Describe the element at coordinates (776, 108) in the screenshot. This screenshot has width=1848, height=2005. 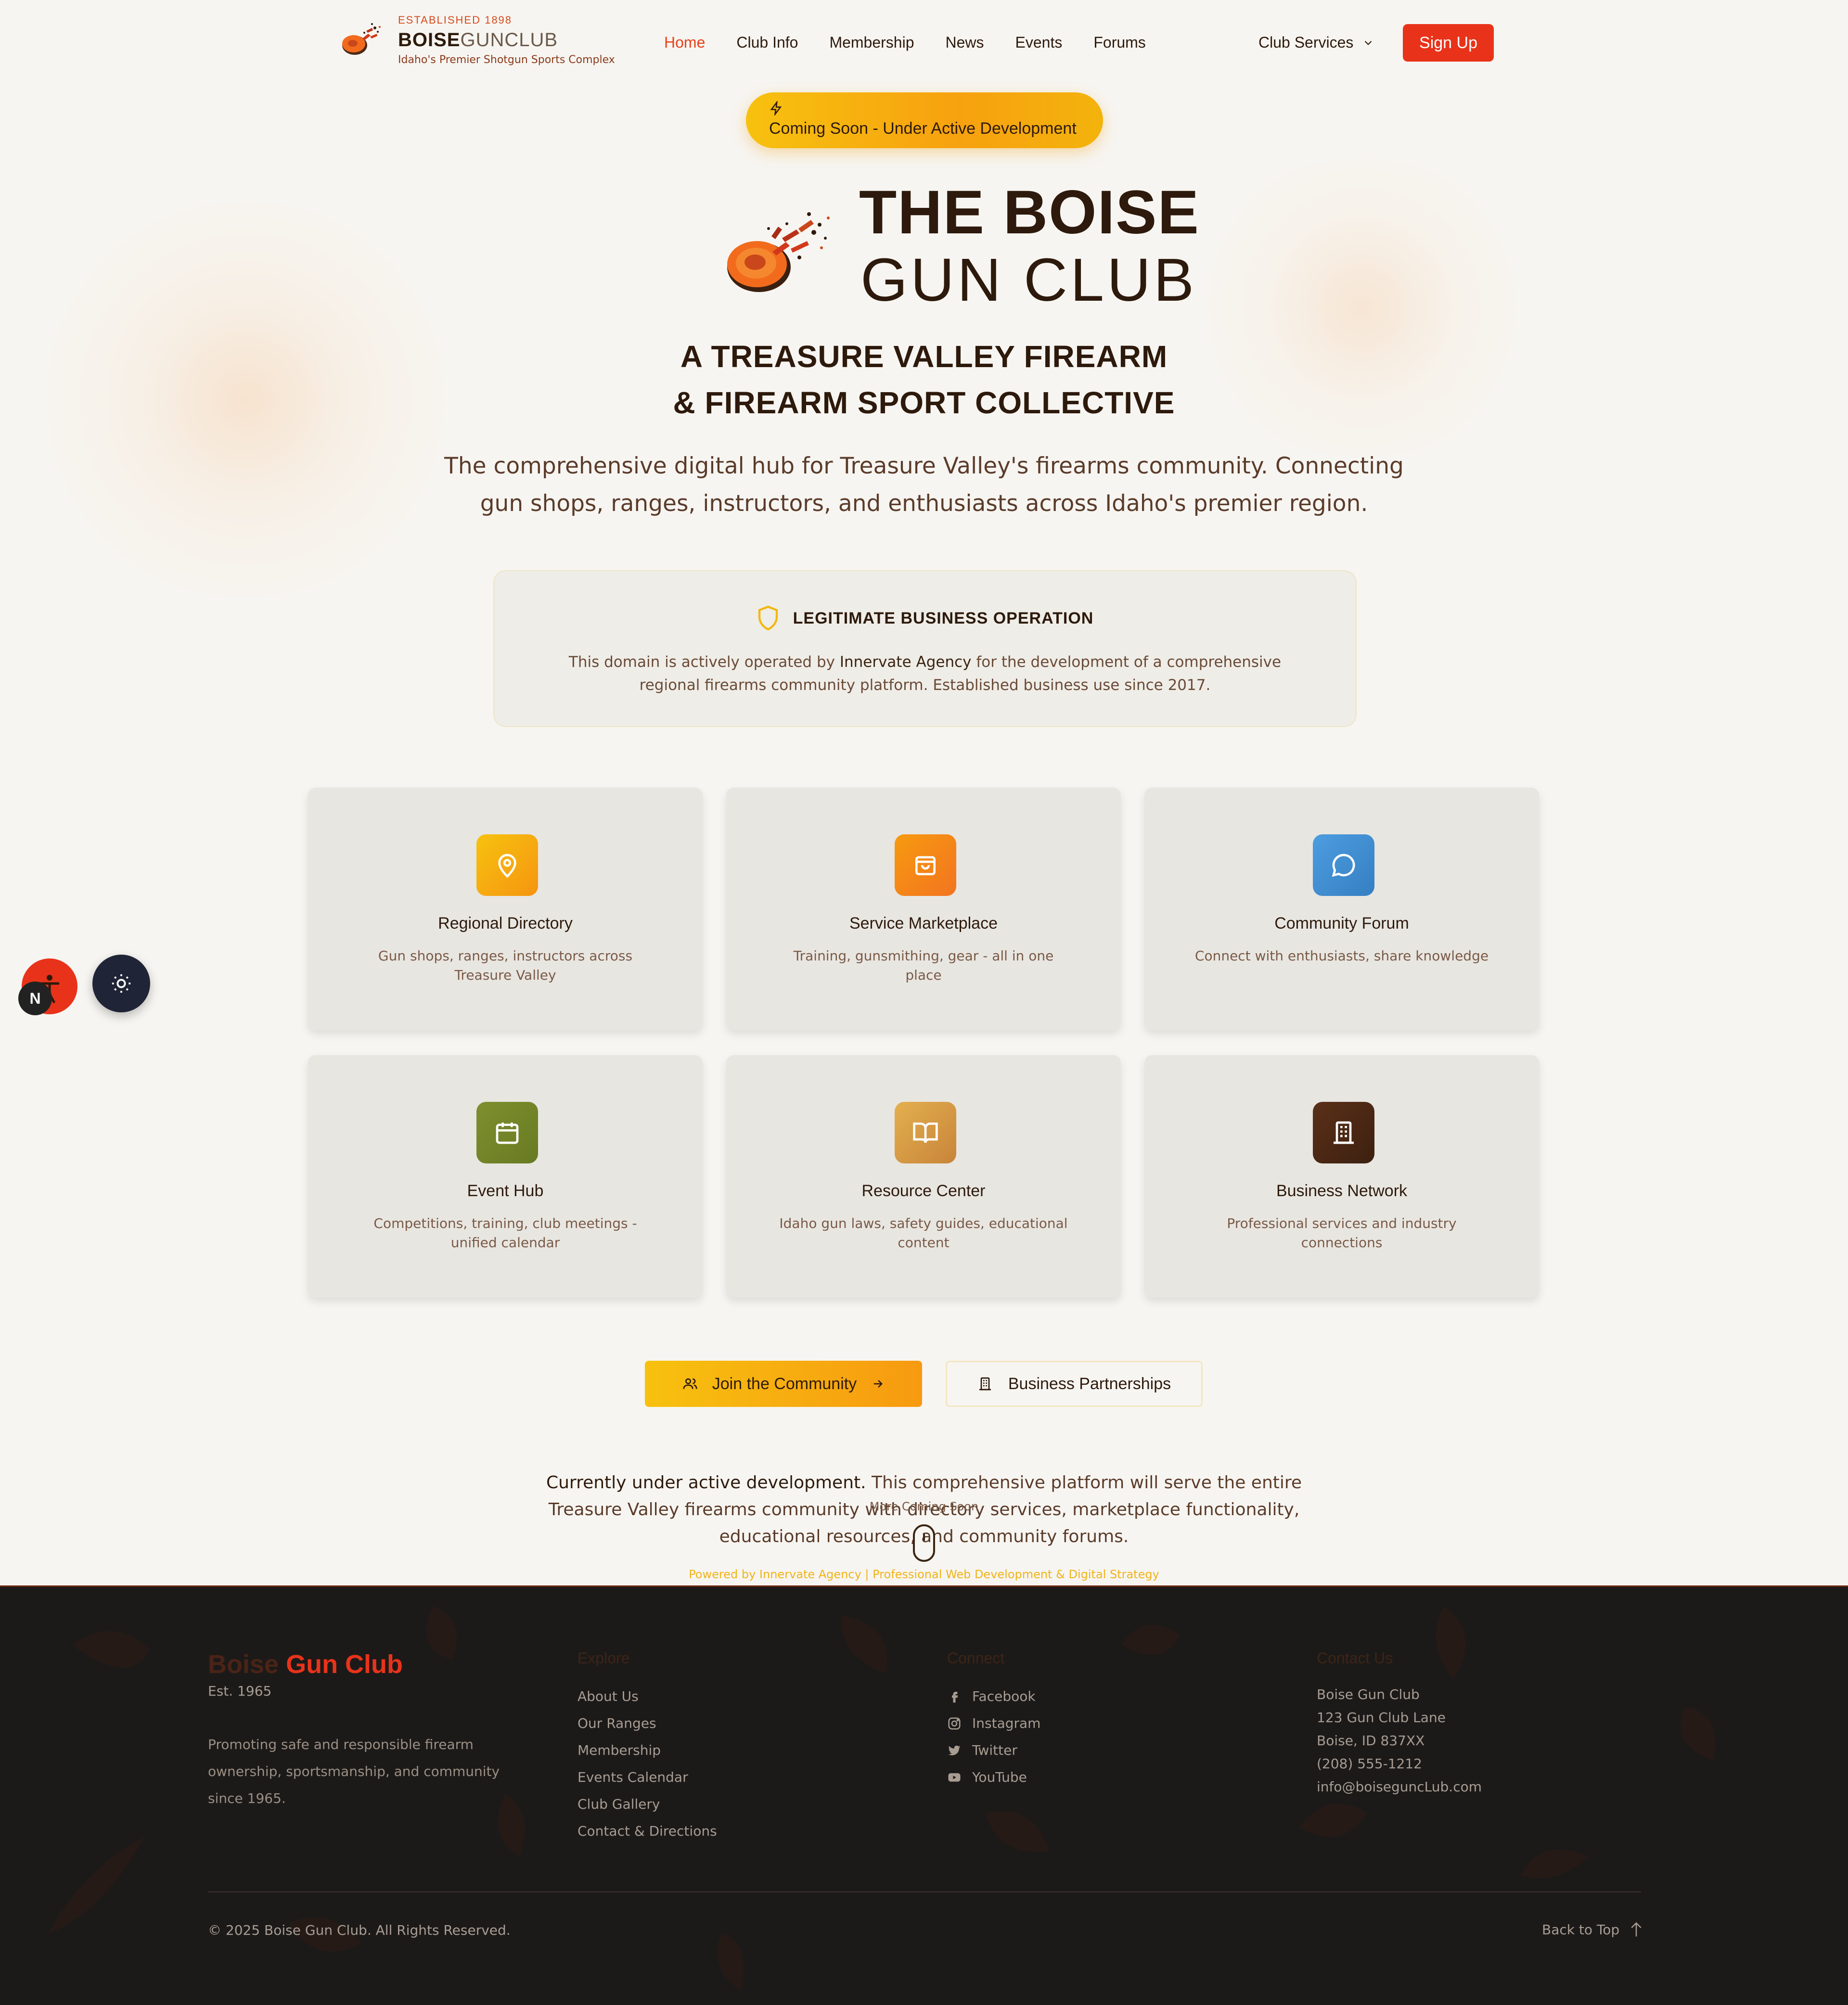
I see `lightning-icon` at that location.